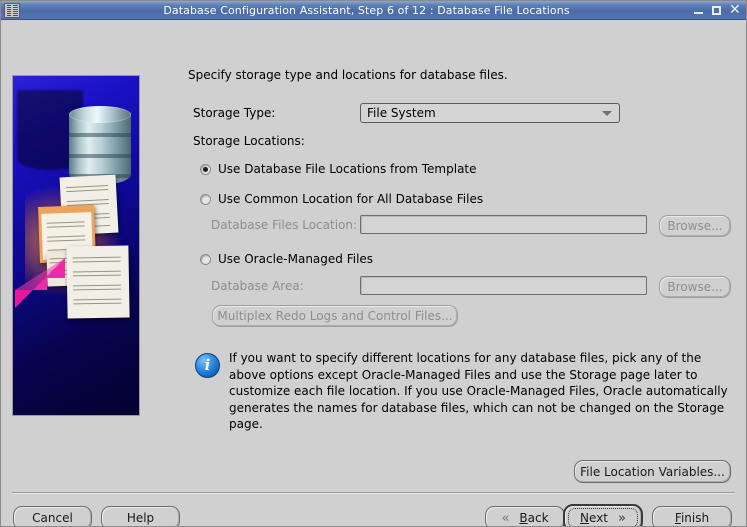  I want to click on storage-locations-label: Storage Locations:, so click(249, 141).